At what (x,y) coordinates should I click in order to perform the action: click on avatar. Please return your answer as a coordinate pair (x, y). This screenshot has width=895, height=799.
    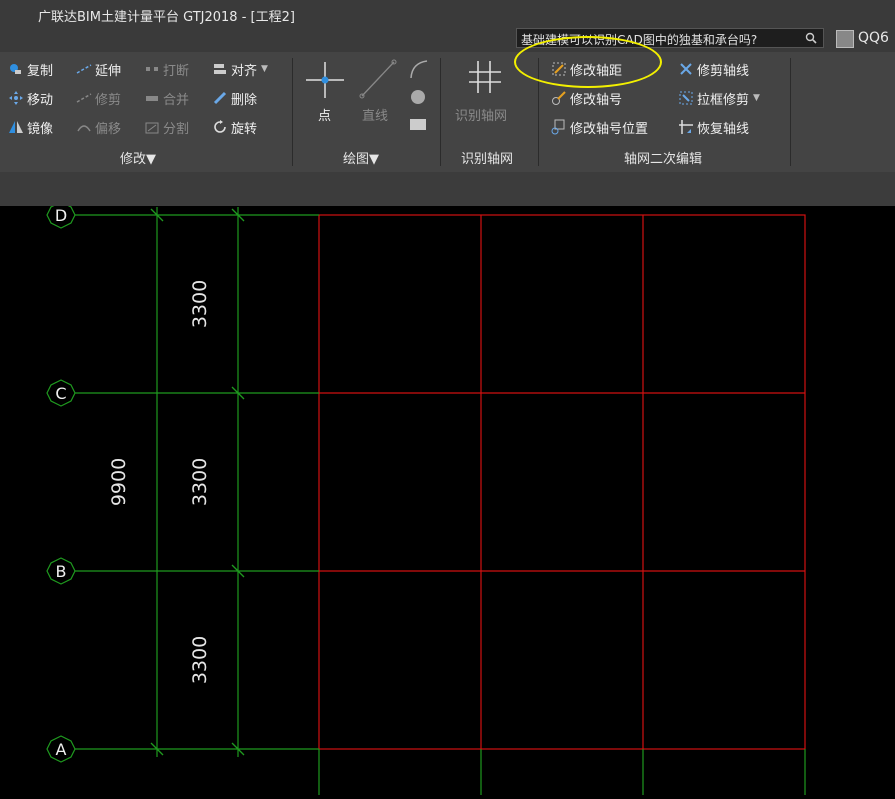
    Looking at the image, I should click on (845, 39).